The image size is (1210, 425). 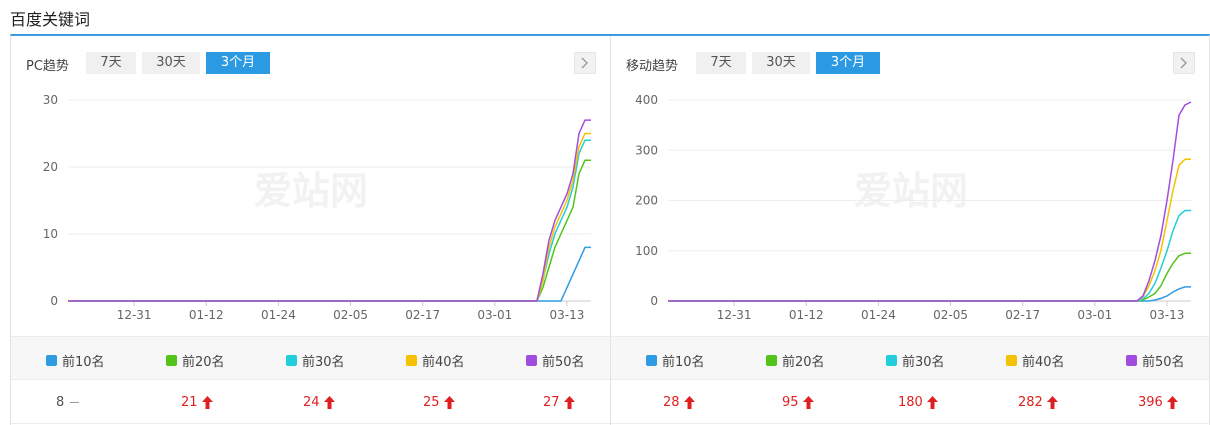 I want to click on value-top20: 21, so click(x=197, y=402).